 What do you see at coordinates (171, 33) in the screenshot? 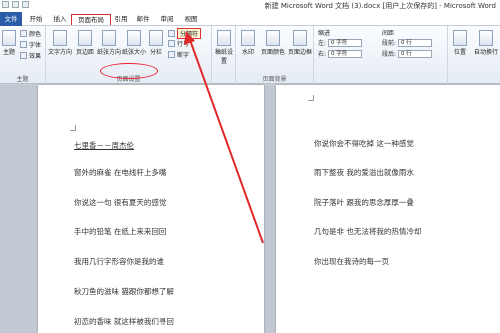
I see `breaks-icon` at bounding box center [171, 33].